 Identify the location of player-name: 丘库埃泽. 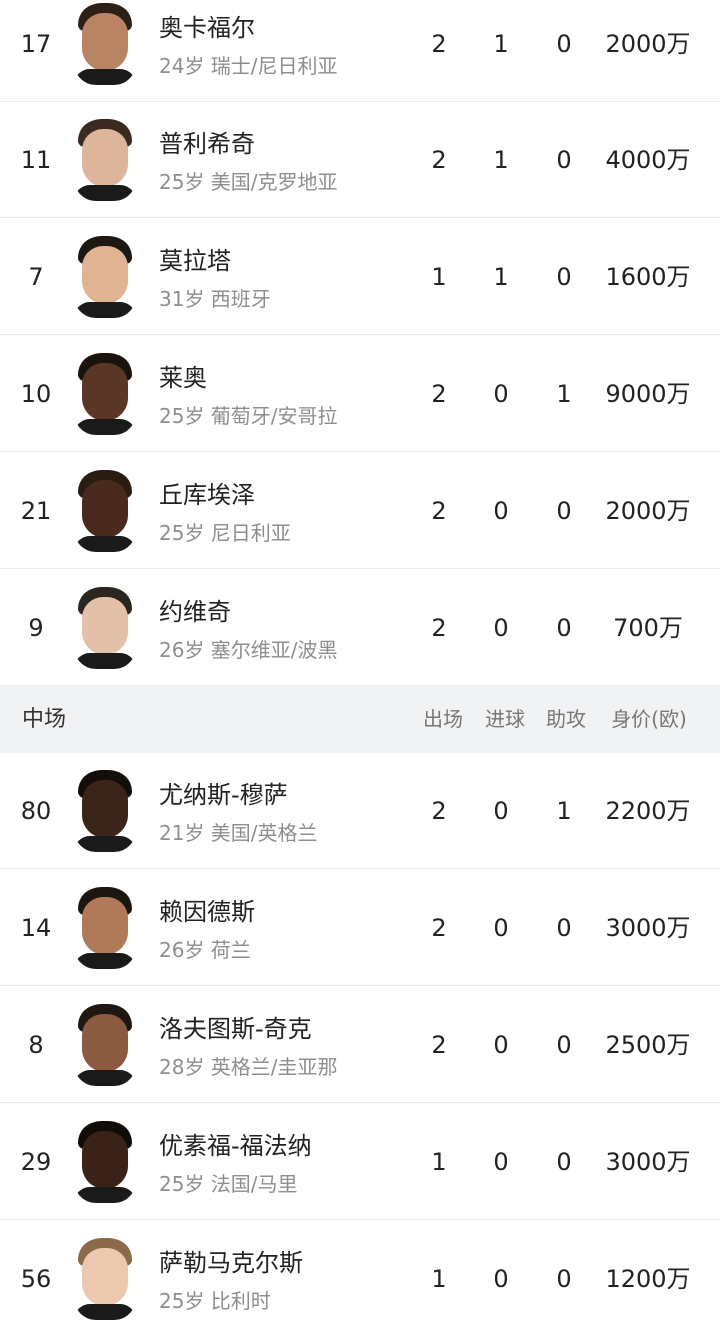
(207, 495).